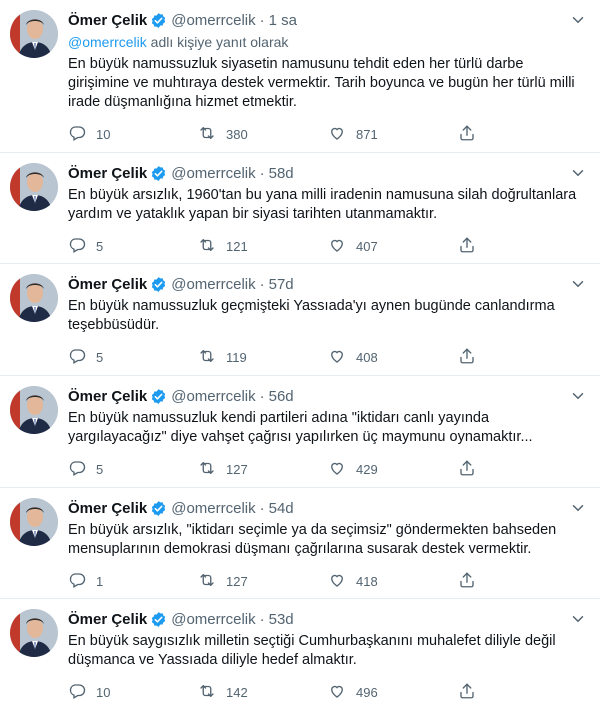  I want to click on retweet-count: 380, so click(237, 134).